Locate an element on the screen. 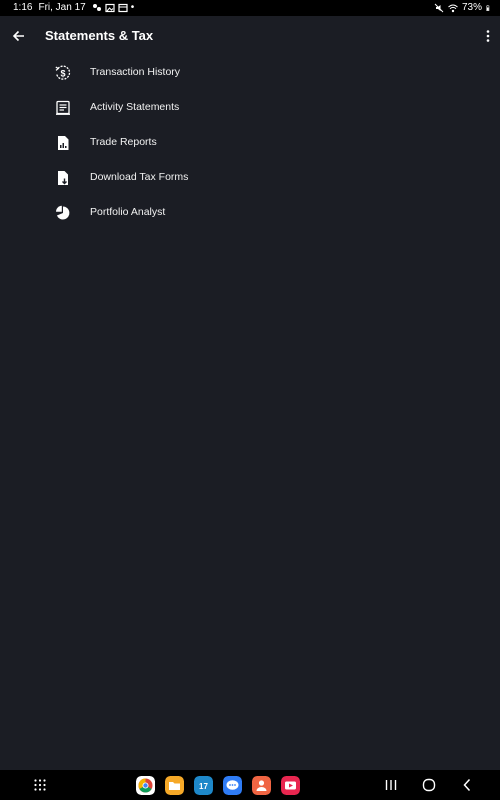 The height and width of the screenshot is (800, 500). calendar-notification-icon is located at coordinates (123, 7).